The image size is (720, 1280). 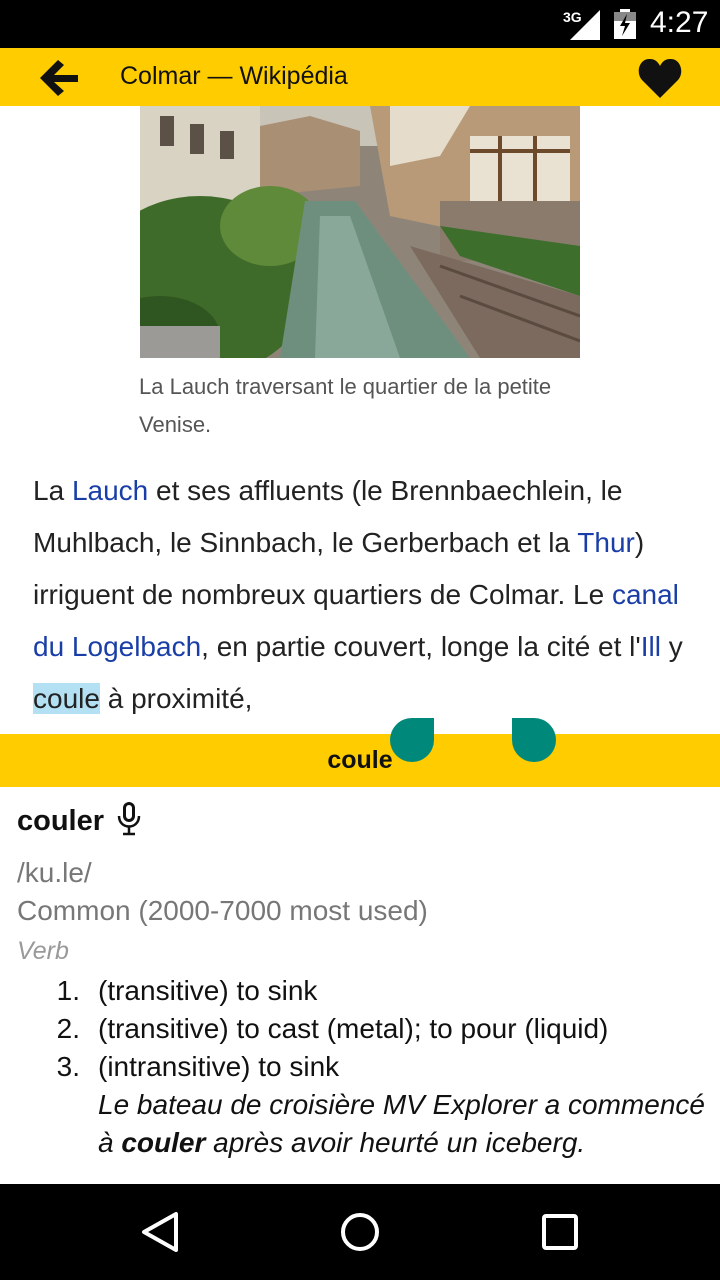 What do you see at coordinates (560, 1232) in the screenshot?
I see `nav-recents-icon` at bounding box center [560, 1232].